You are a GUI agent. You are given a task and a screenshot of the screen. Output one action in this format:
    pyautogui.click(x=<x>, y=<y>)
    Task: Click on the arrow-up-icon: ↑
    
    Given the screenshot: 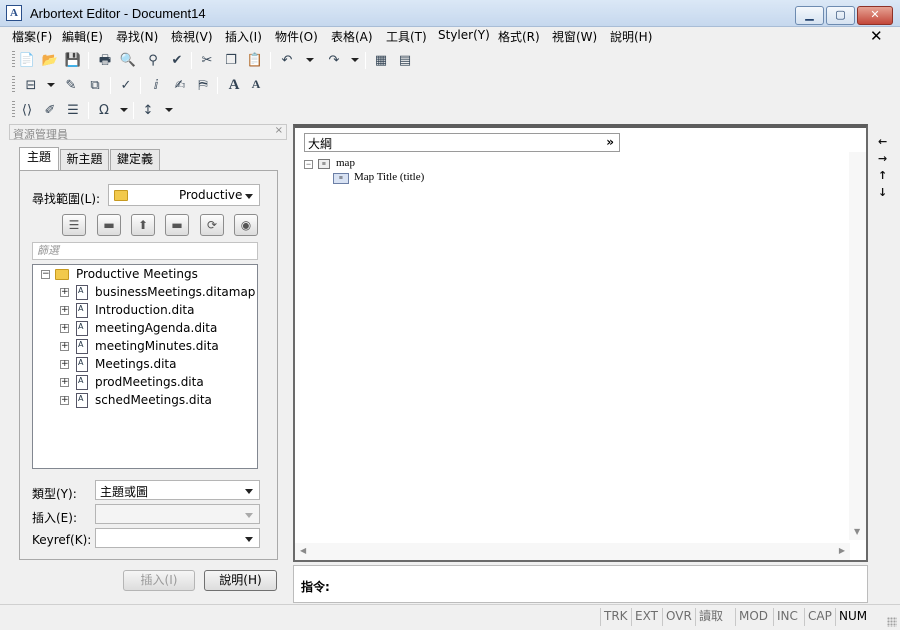 What is the action you would take?
    pyautogui.click(x=882, y=175)
    